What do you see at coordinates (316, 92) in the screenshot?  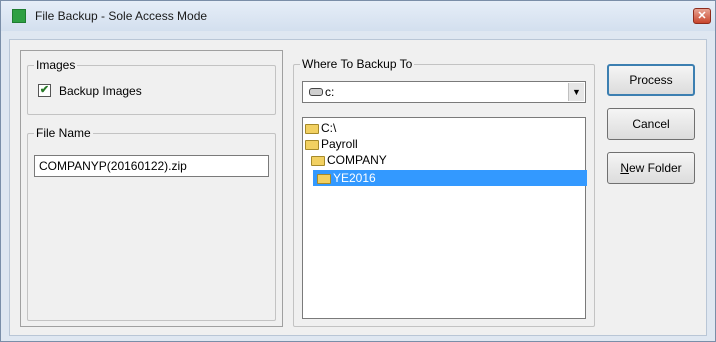 I see `drive-icon` at bounding box center [316, 92].